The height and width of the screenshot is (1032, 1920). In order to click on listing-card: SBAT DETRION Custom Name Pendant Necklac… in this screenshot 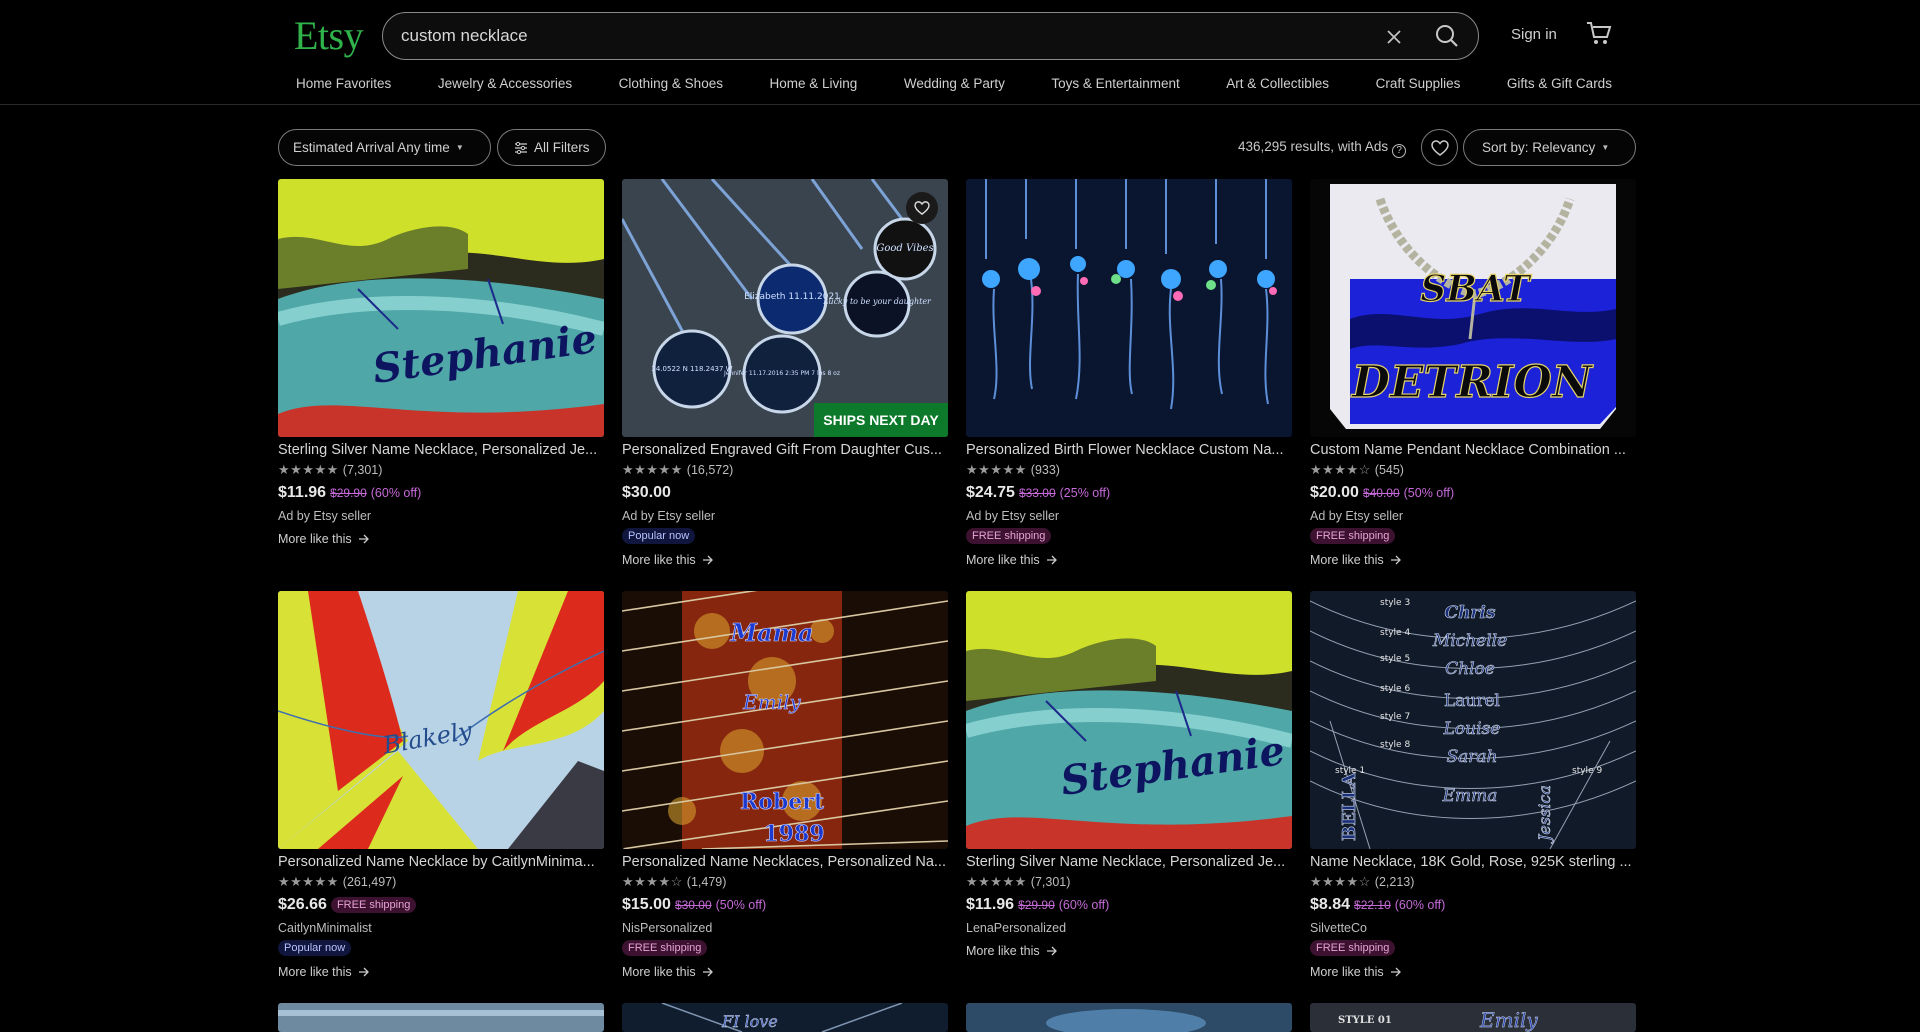, I will do `click(1473, 373)`.